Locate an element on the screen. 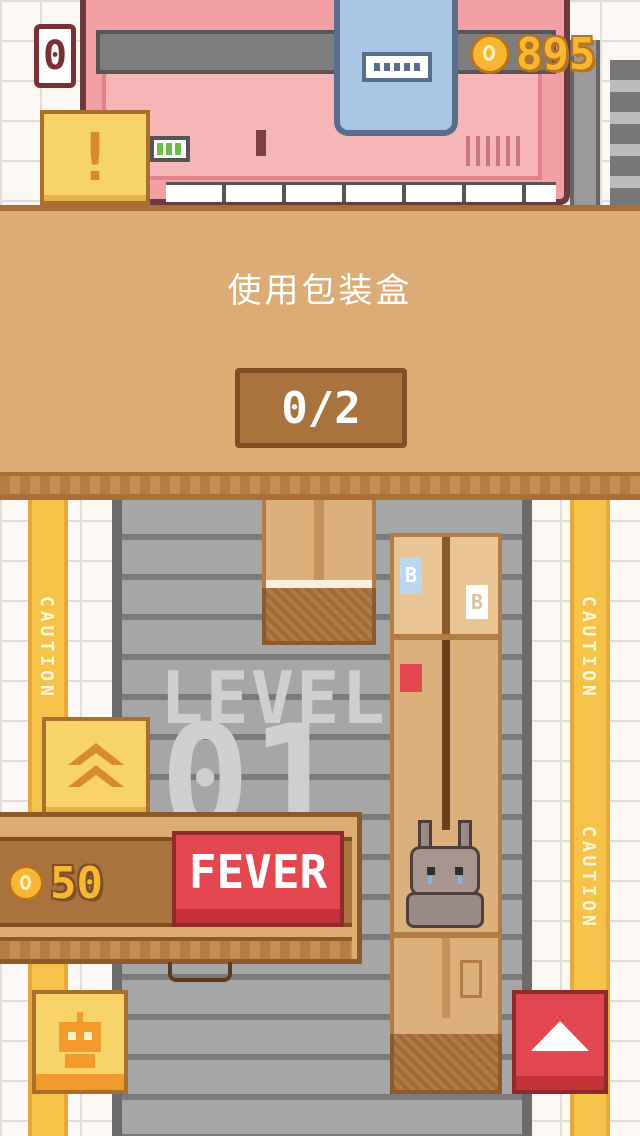 The height and width of the screenshot is (1136, 640). press-display is located at coordinates (397, 67).